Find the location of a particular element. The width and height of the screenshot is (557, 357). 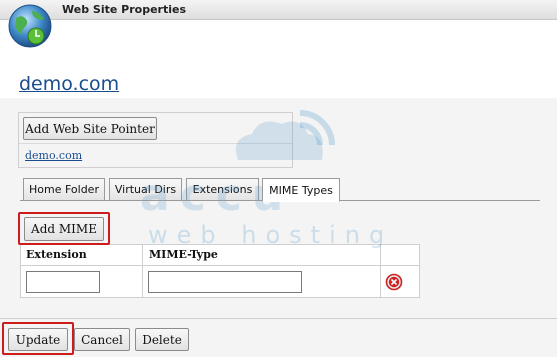

delete-button: Delete is located at coordinates (162, 339).